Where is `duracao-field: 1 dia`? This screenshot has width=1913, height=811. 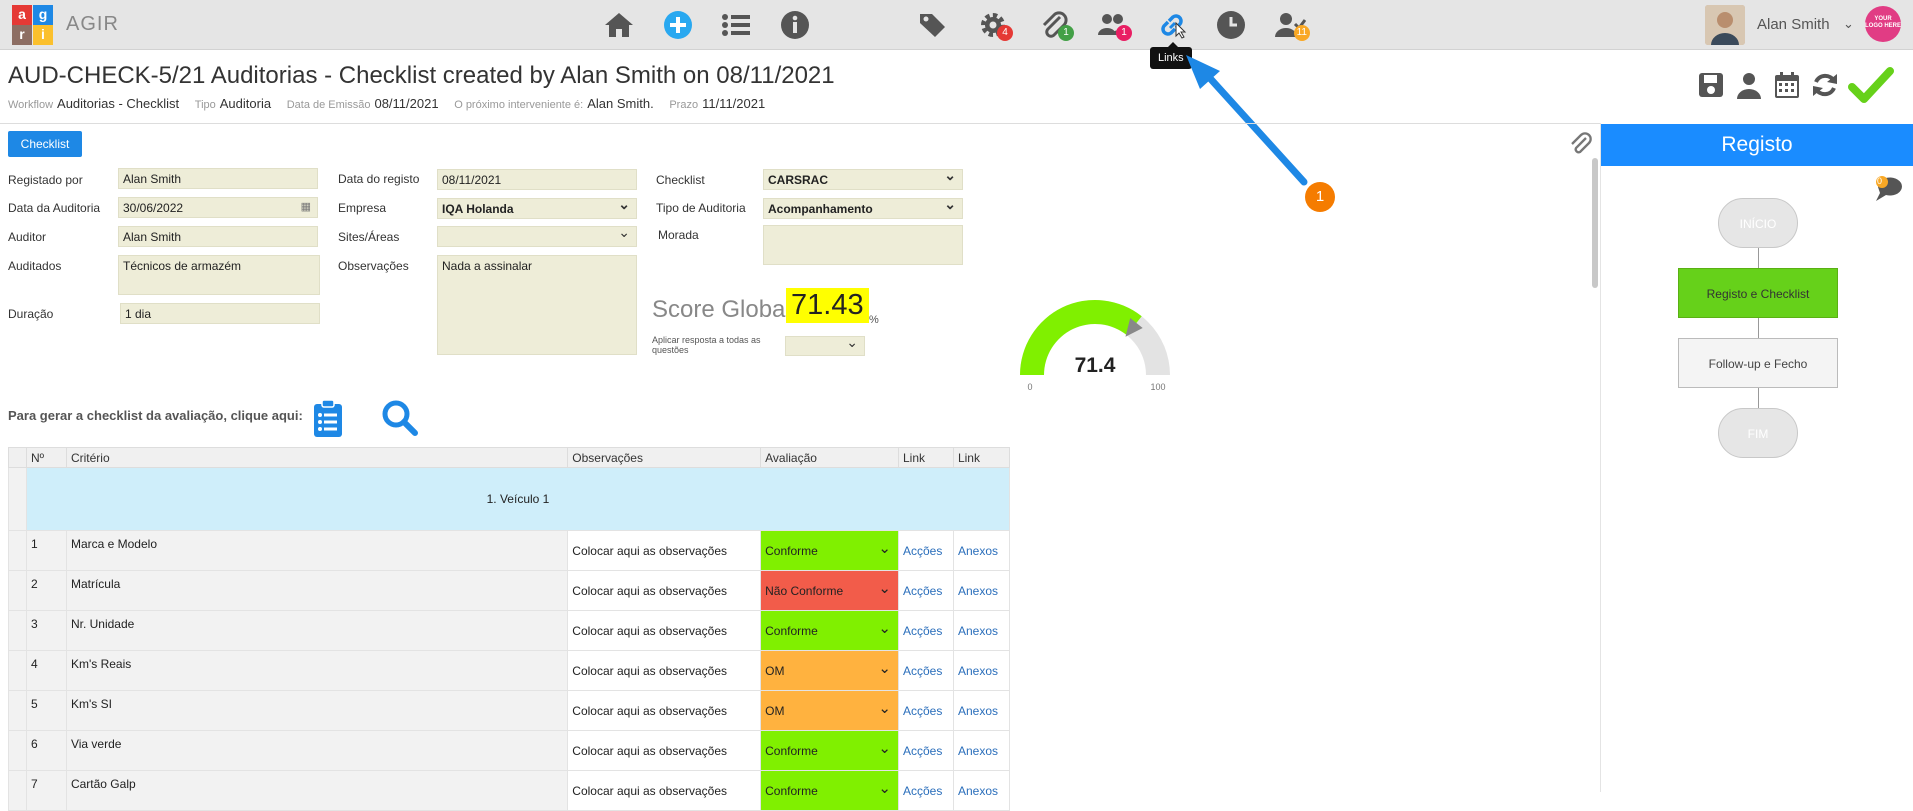
duracao-field: 1 dia is located at coordinates (220, 313).